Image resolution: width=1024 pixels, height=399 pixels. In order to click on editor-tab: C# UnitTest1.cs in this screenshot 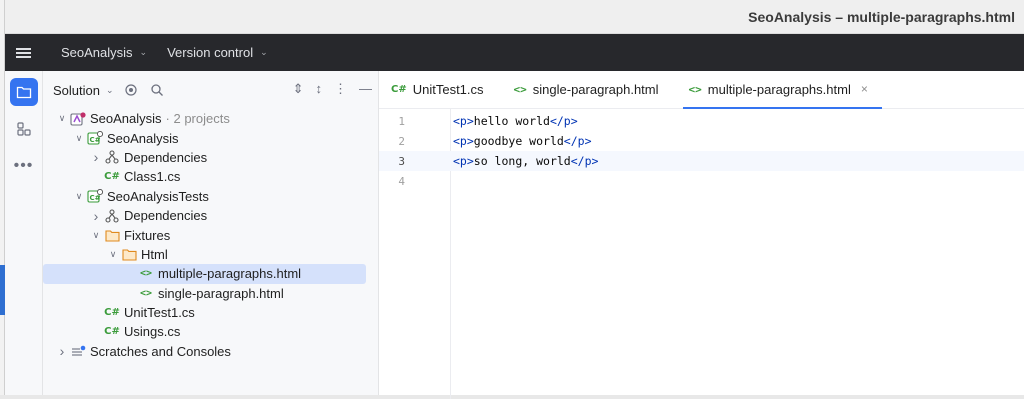, I will do `click(441, 89)`.